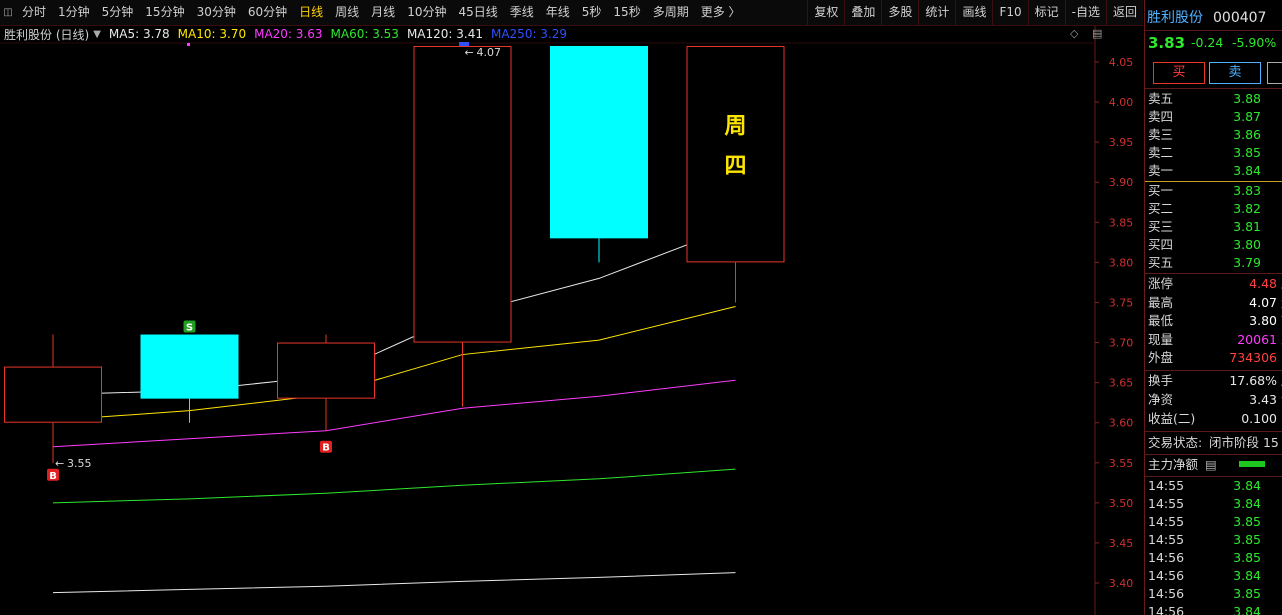  Describe the element at coordinates (1161, 170) in the screenshot. I see `ask-level-label: 卖一` at that location.